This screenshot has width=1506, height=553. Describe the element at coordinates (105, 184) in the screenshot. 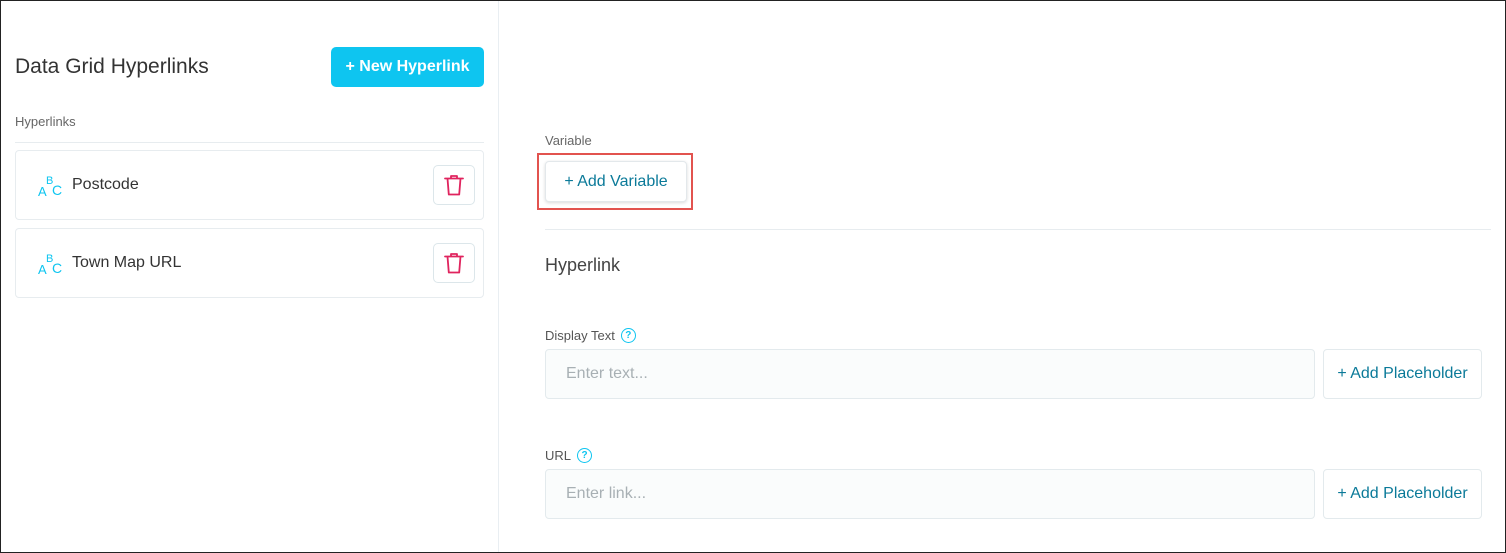

I see `list-item-label: Postcode` at that location.